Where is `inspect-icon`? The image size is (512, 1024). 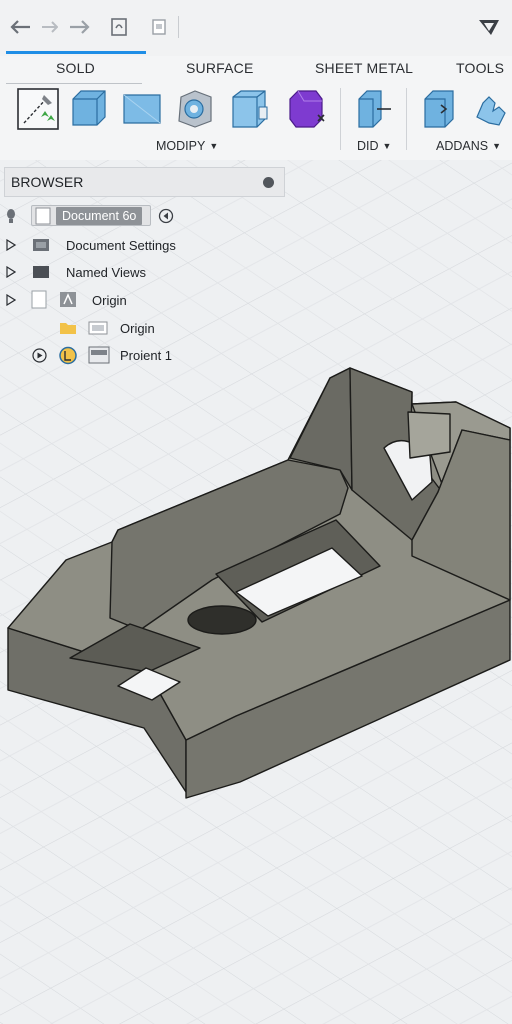
inspect-icon is located at coordinates (441, 109).